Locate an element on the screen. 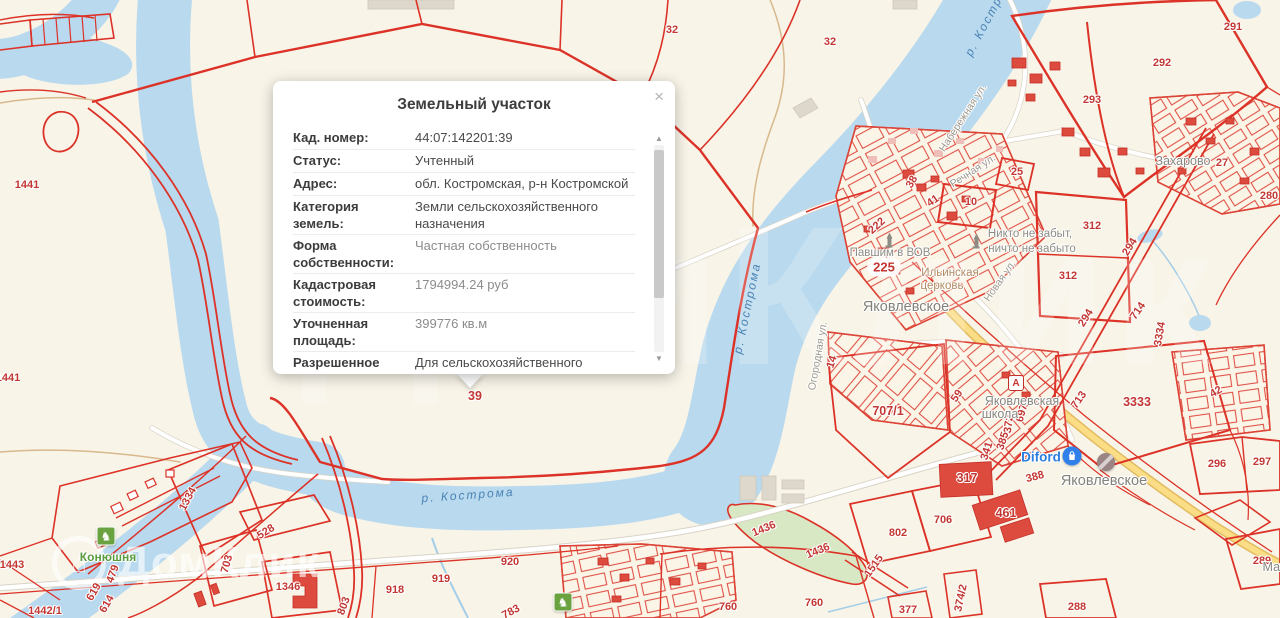 This screenshot has width=1280, height=618. popup-row: Уточненная площадь: 399776 кв.м is located at coordinates (464, 332).